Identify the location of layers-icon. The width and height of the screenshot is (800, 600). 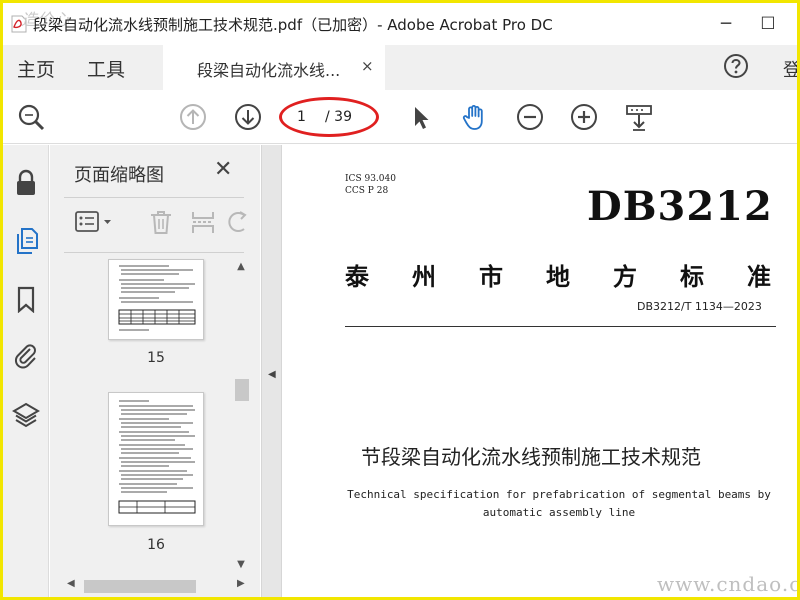
(26, 415).